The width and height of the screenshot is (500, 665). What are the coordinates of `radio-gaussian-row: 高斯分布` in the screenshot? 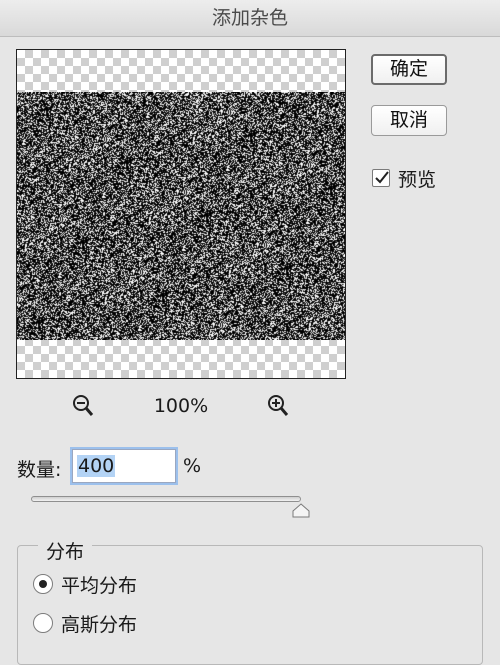 It's located at (85, 623).